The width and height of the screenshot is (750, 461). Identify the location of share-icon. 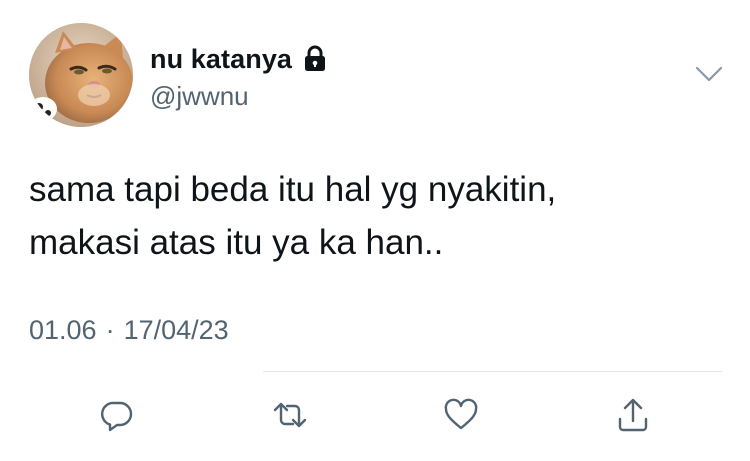
(633, 415).